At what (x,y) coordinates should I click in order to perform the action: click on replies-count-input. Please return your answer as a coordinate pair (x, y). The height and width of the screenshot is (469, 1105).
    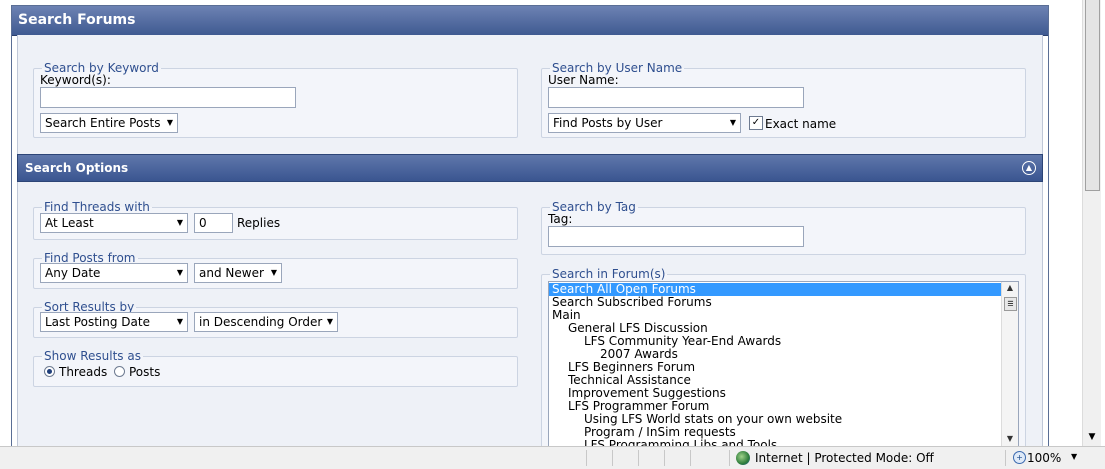
    Looking at the image, I should click on (213, 223).